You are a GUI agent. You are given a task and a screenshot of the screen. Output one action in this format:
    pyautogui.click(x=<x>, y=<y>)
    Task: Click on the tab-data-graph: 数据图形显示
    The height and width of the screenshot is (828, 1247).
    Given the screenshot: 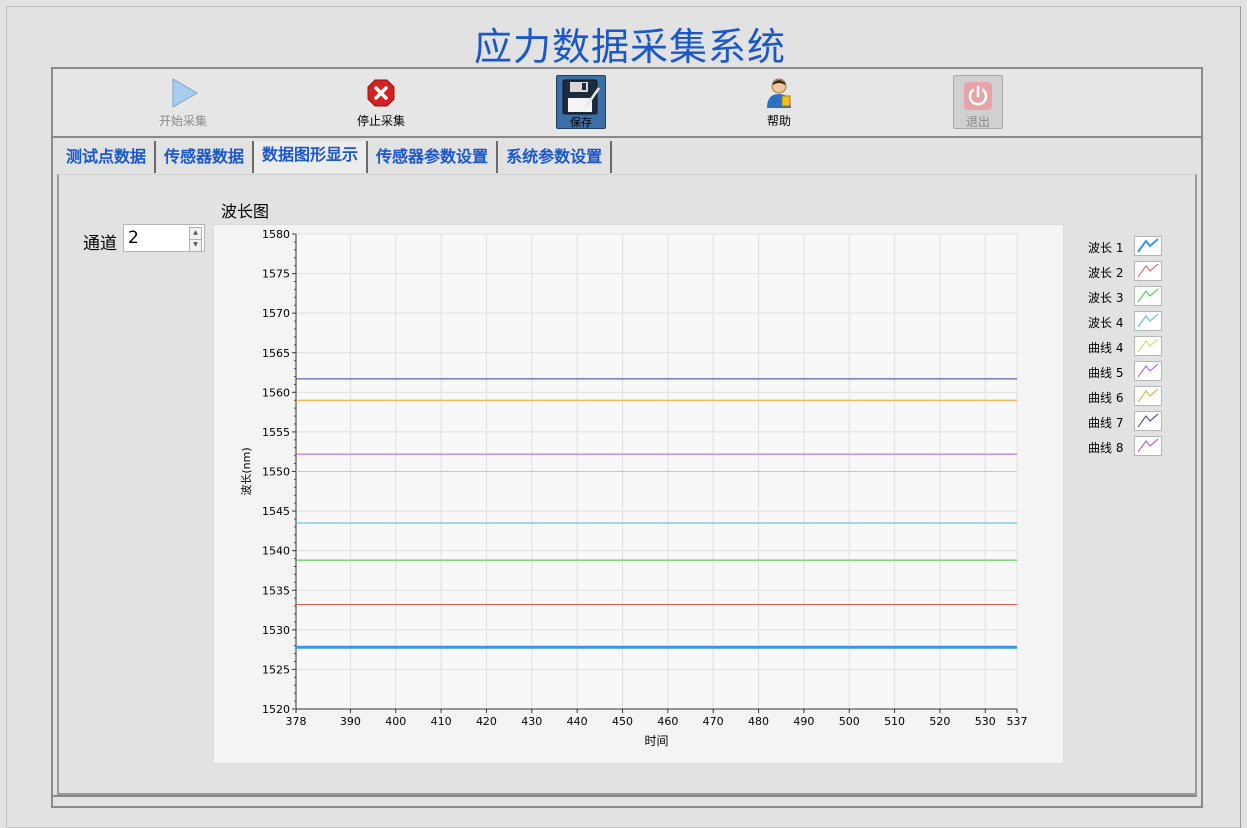 What is the action you would take?
    pyautogui.click(x=311, y=157)
    